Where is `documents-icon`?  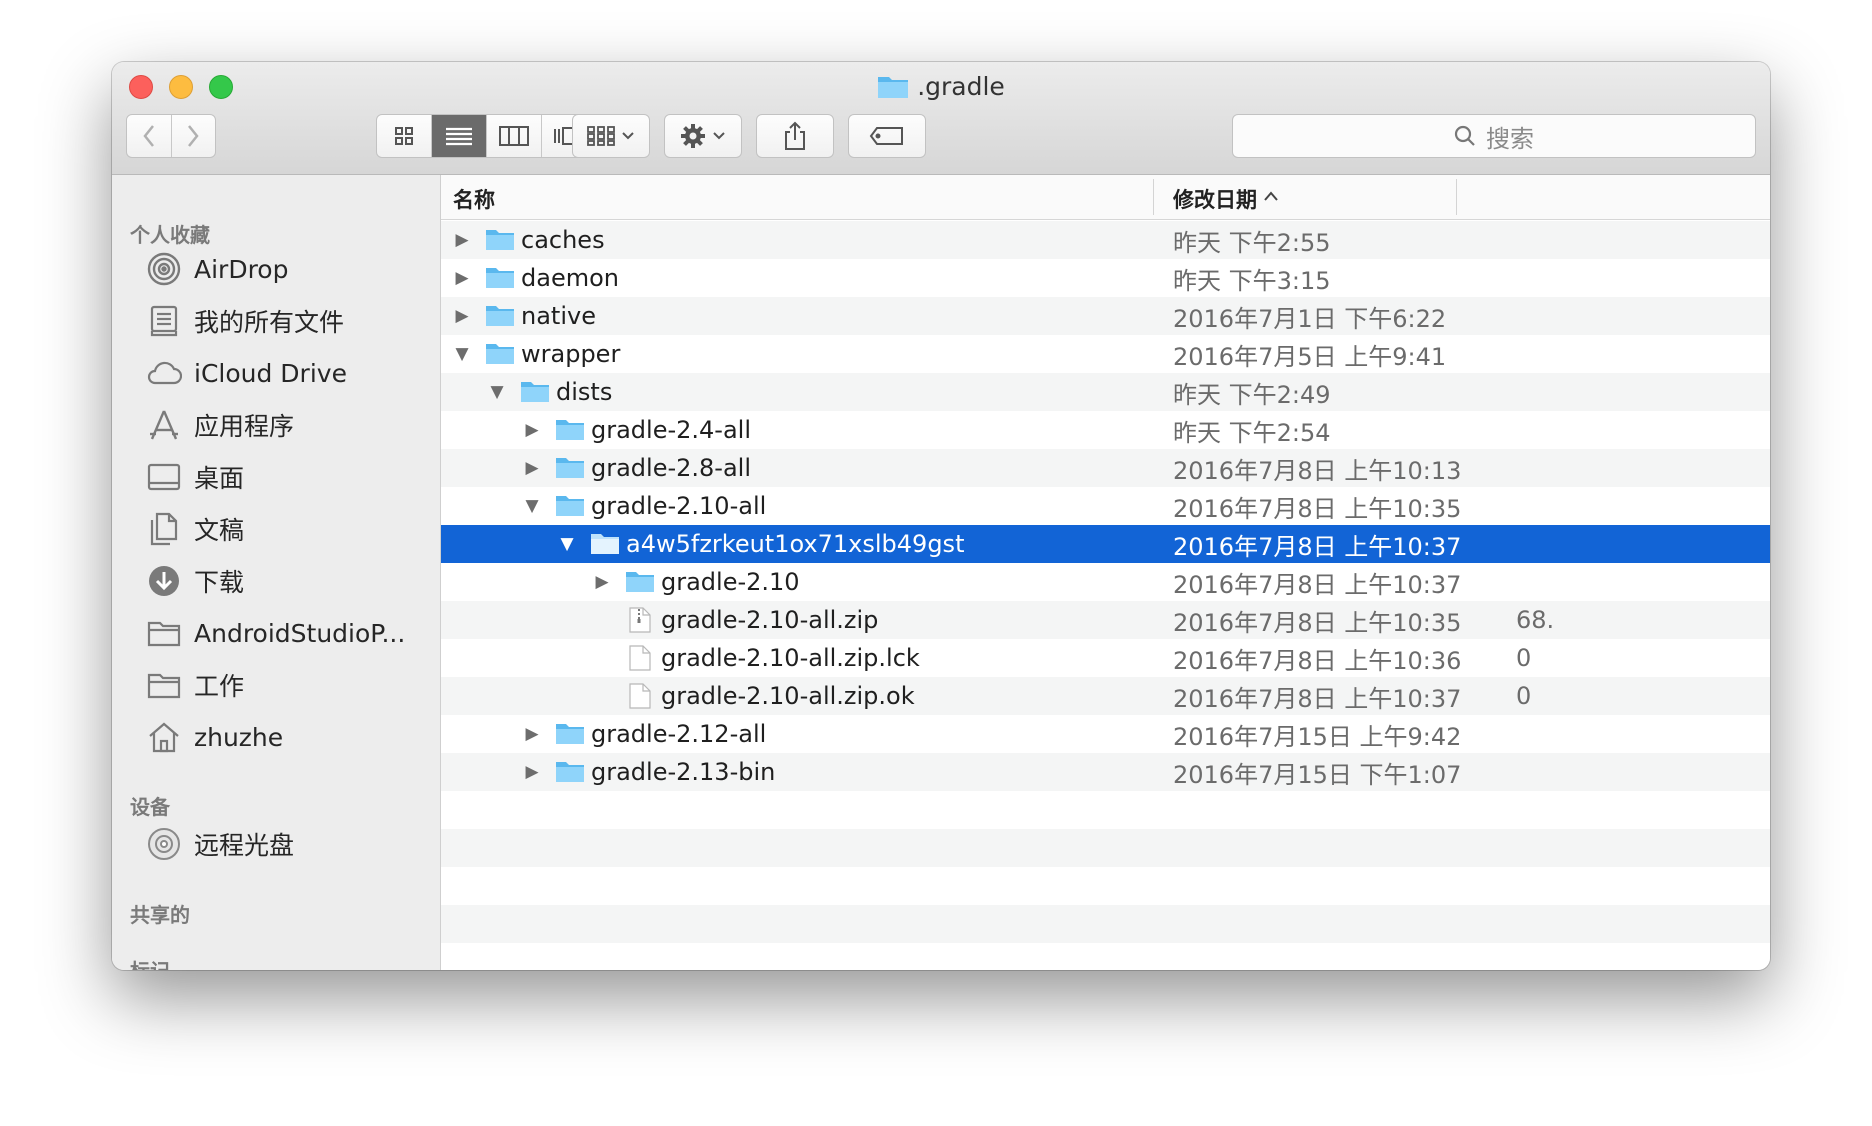 documents-icon is located at coordinates (164, 529).